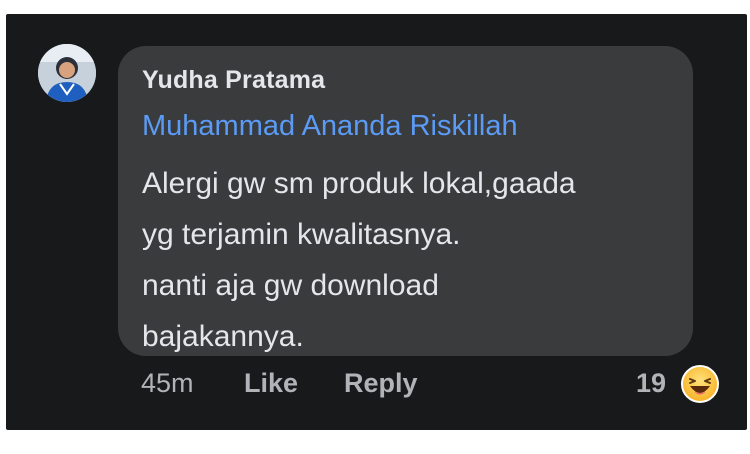 The width and height of the screenshot is (750, 454). I want to click on comment-author-name: Yudha Pratama, so click(233, 80).